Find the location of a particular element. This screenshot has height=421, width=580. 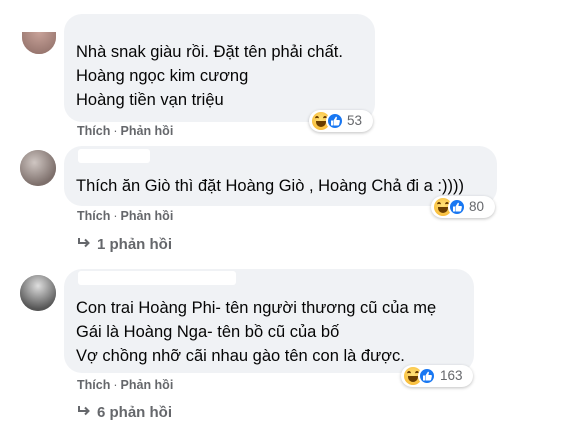

reaction-count: 80 is located at coordinates (477, 206).